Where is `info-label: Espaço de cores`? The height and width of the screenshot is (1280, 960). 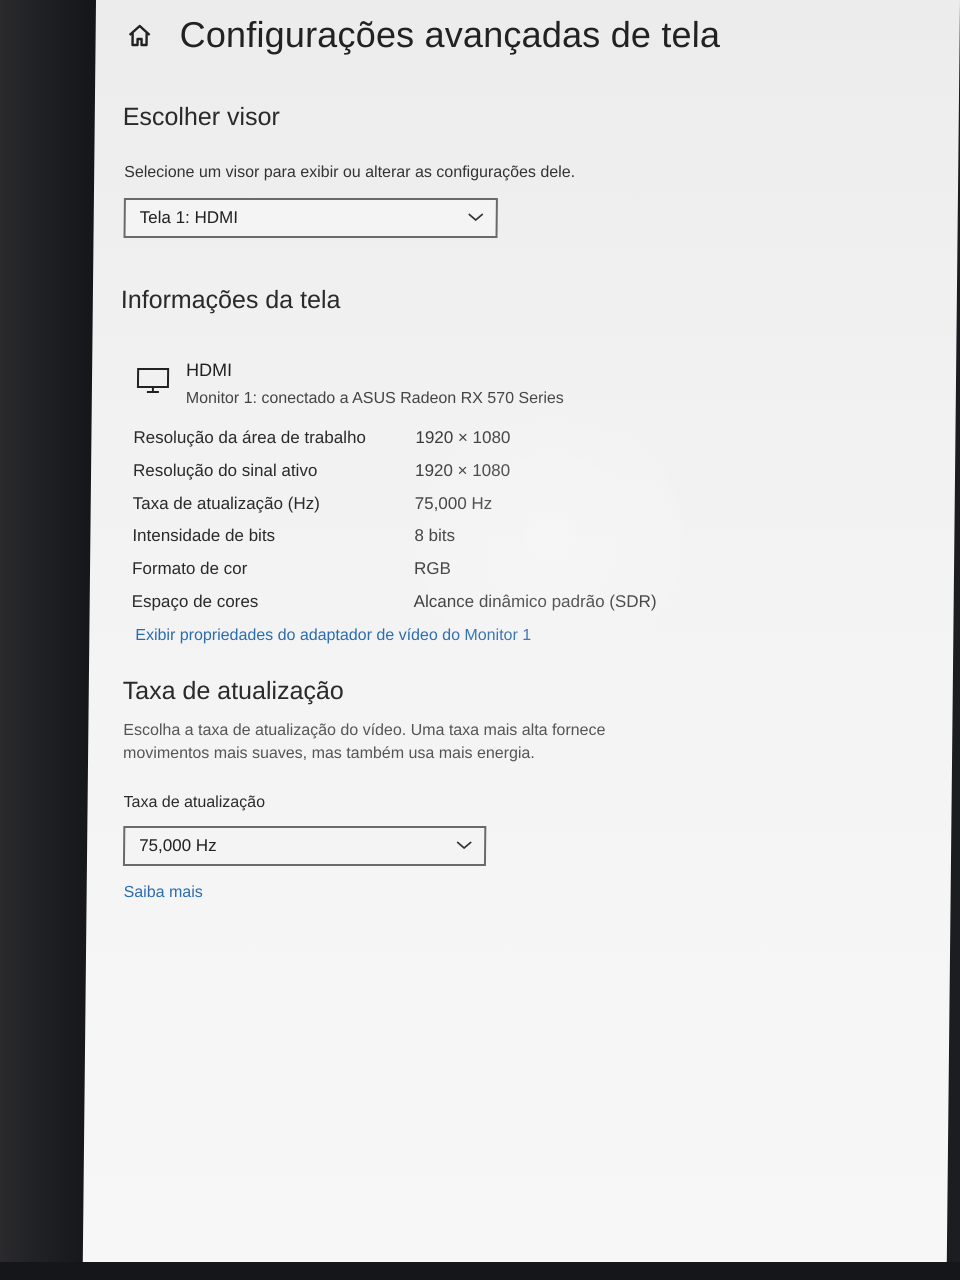 info-label: Espaço de cores is located at coordinates (195, 601).